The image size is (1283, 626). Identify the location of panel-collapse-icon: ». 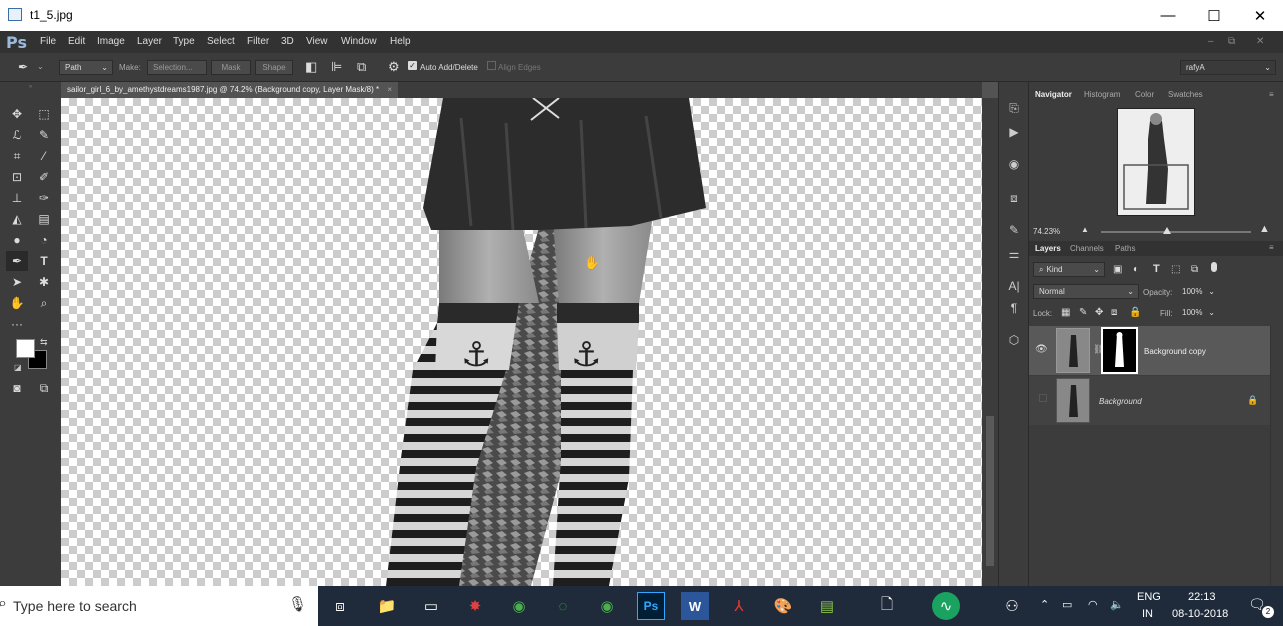
(30, 87).